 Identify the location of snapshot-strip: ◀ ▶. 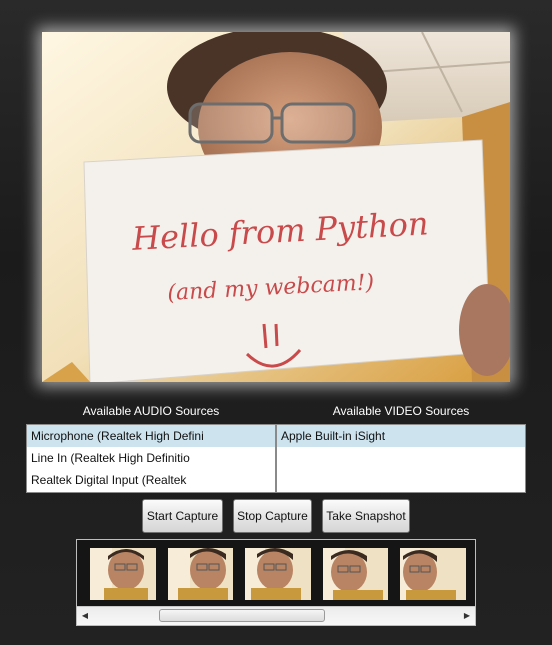
(276, 582).